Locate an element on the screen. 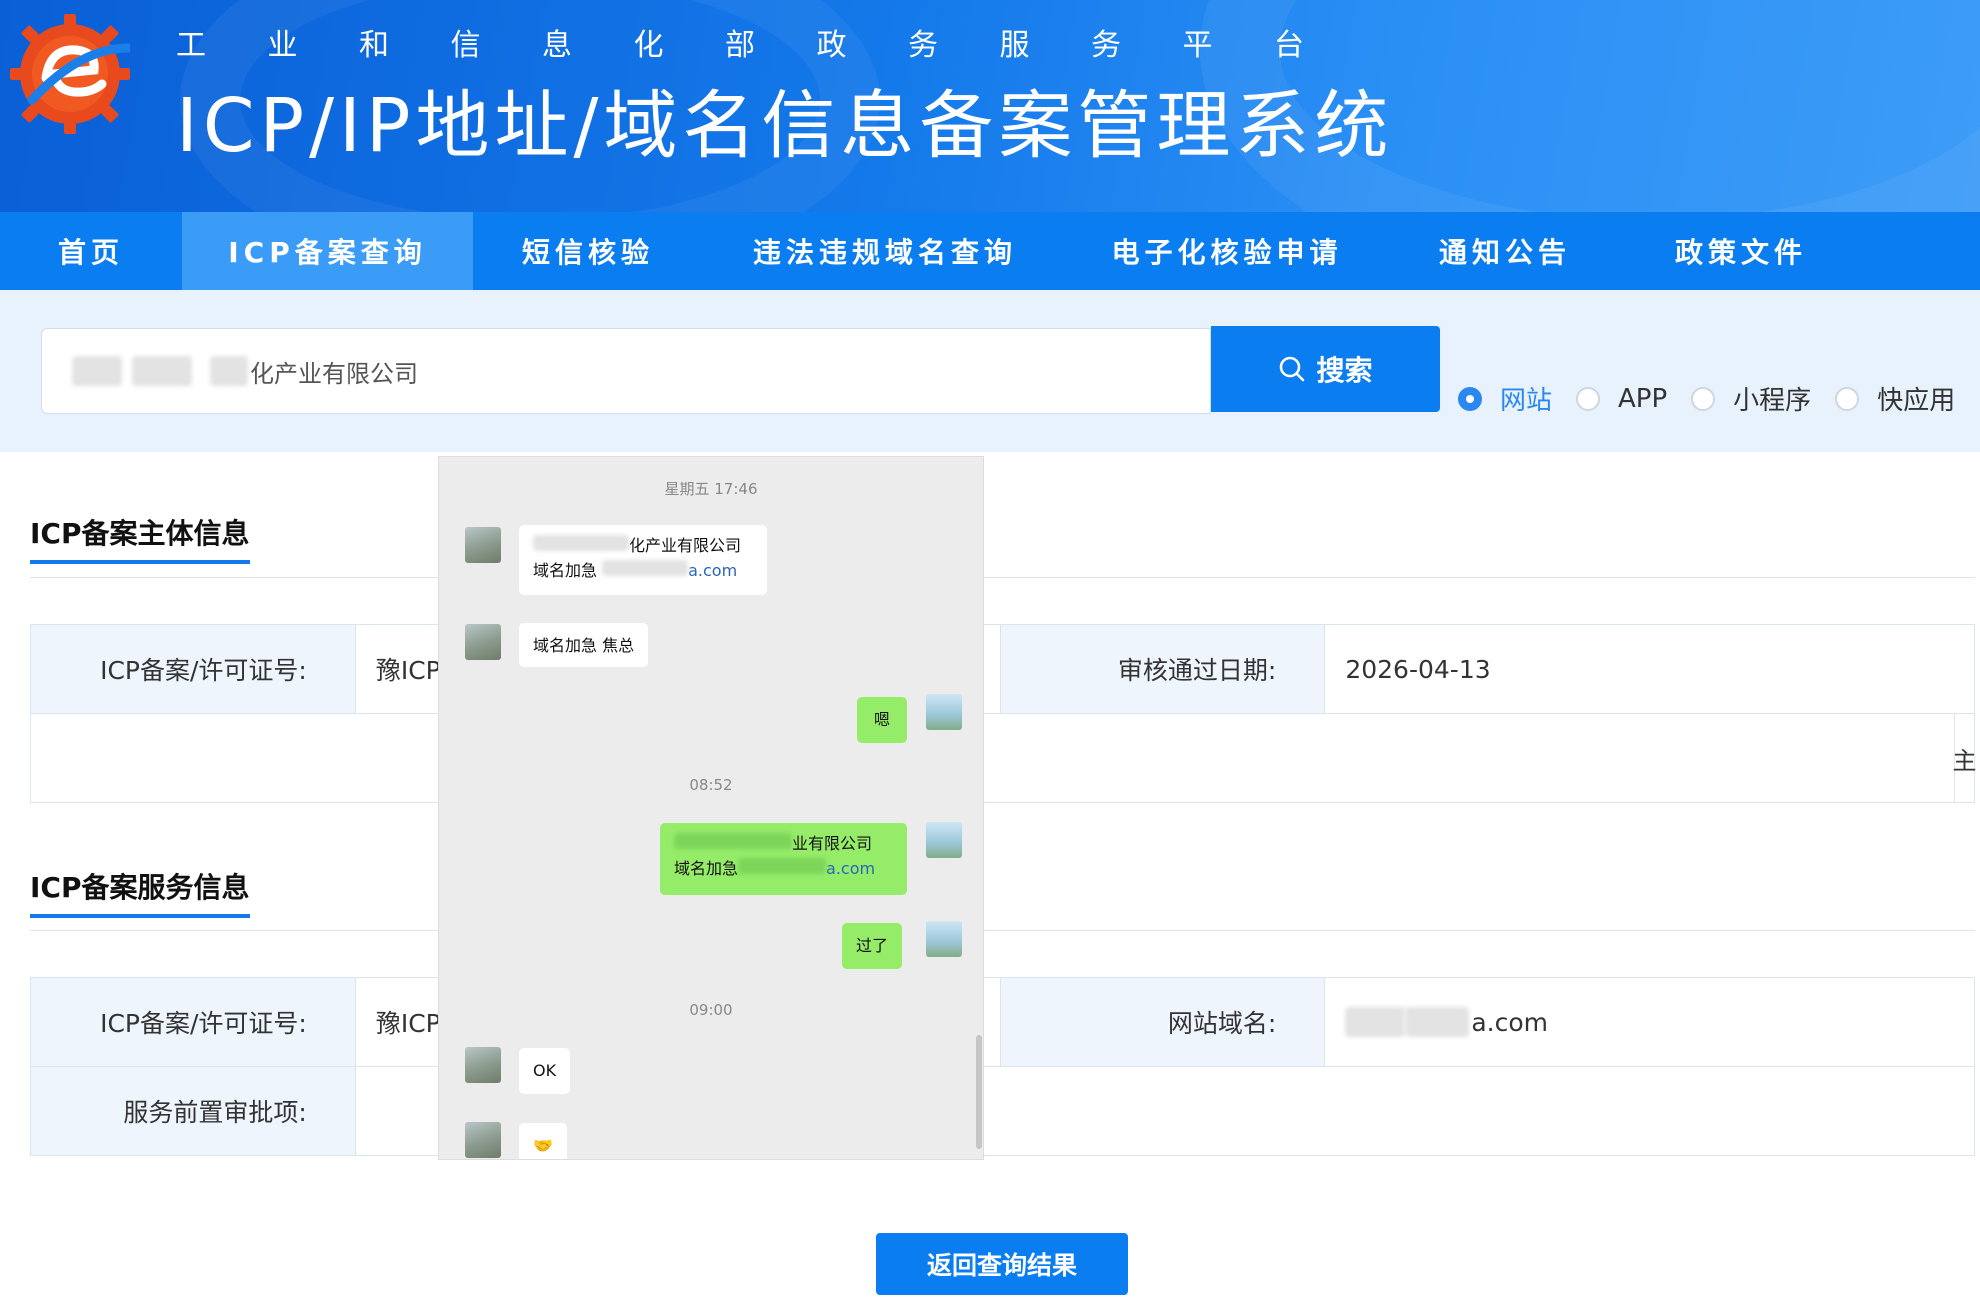  radio-label: 网站 is located at coordinates (1526, 401).